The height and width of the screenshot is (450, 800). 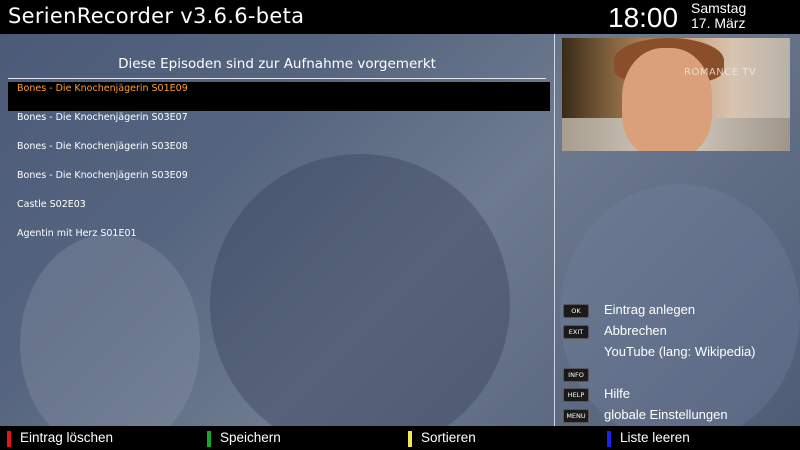 What do you see at coordinates (576, 395) in the screenshot?
I see `help-key-icon: HELP` at bounding box center [576, 395].